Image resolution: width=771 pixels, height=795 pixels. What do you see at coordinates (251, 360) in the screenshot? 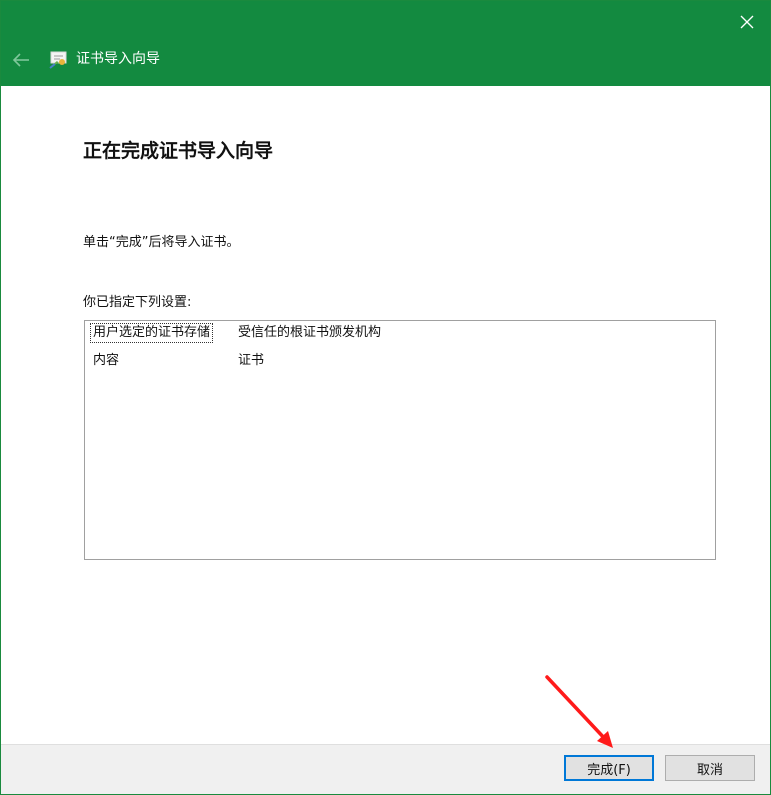
I see `setting-value: 证书` at bounding box center [251, 360].